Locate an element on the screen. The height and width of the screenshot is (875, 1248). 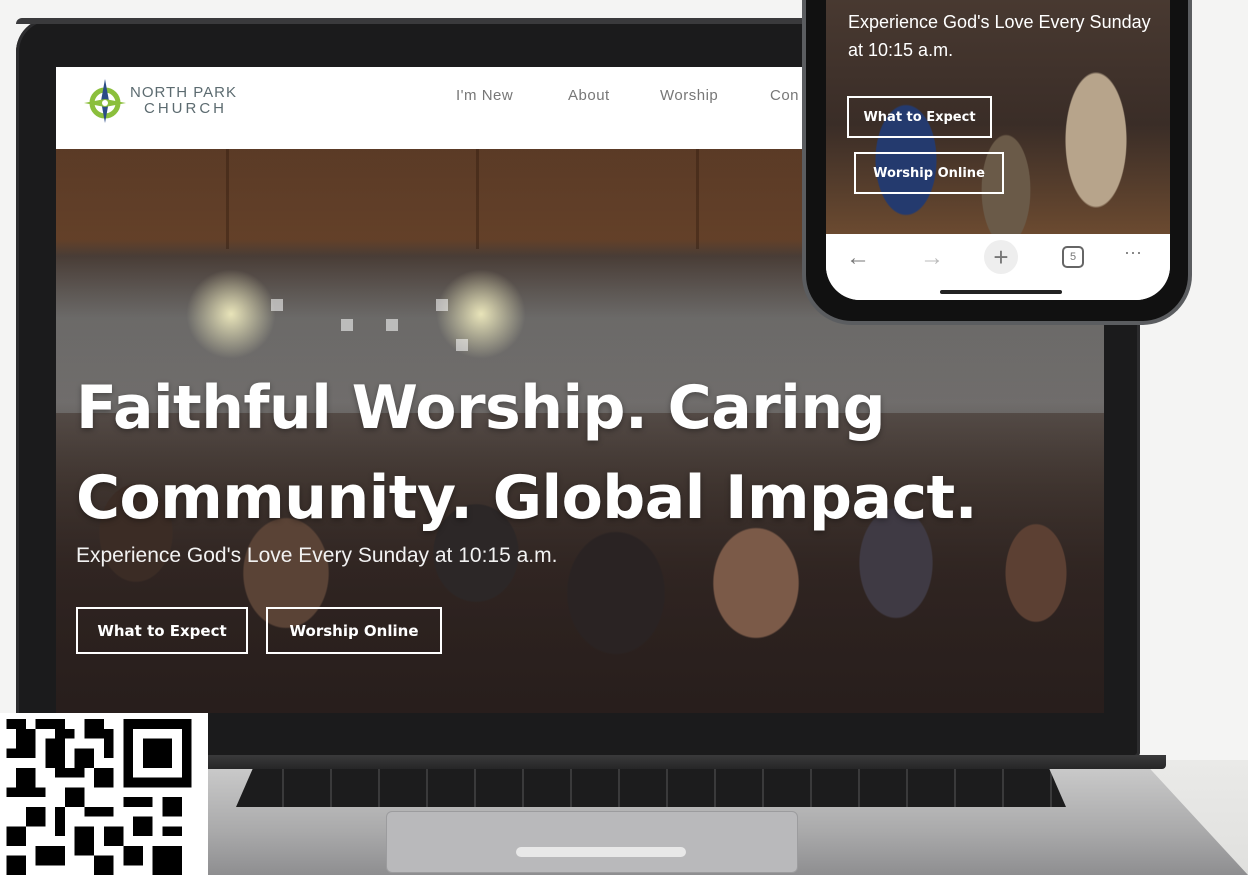
worship-online-button: Worship Online is located at coordinates (354, 630).